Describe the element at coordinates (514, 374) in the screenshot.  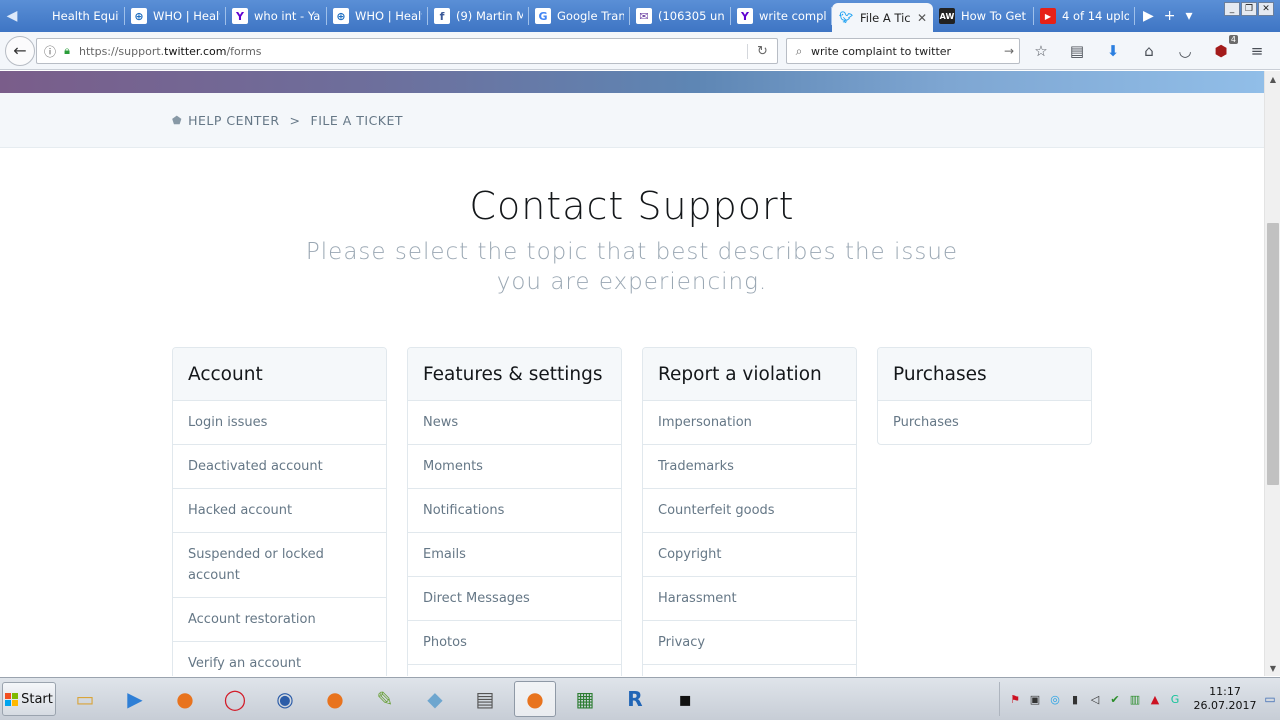
I see `topic-card-heading: Features & settings` at that location.